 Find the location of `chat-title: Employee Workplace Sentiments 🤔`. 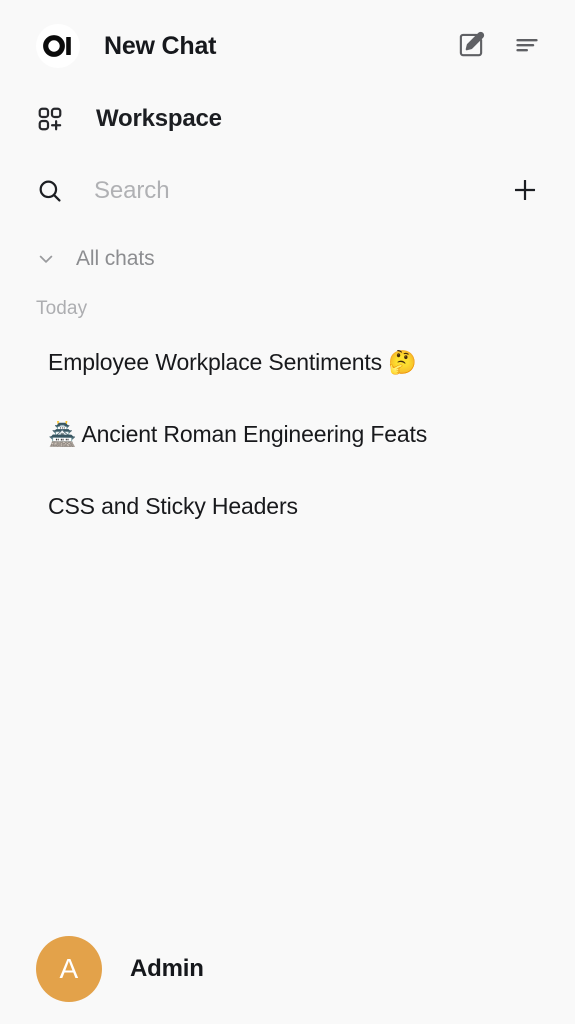

chat-title: Employee Workplace Sentiments 🤔 is located at coordinates (232, 361).